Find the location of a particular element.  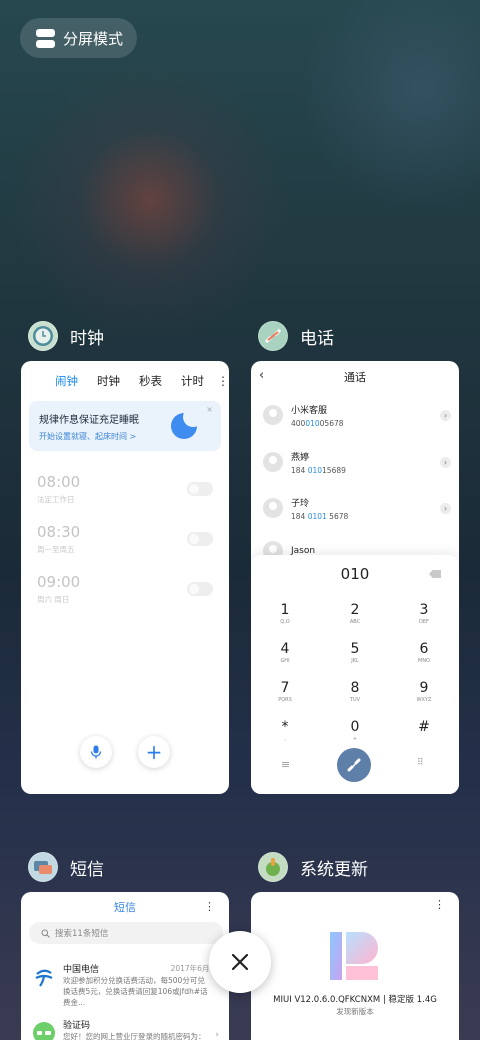

message-preview: 您好！您的网上营业厅登录的随机密码为：710679，有效时间为3分钟。 is located at coordinates (134, 1036).